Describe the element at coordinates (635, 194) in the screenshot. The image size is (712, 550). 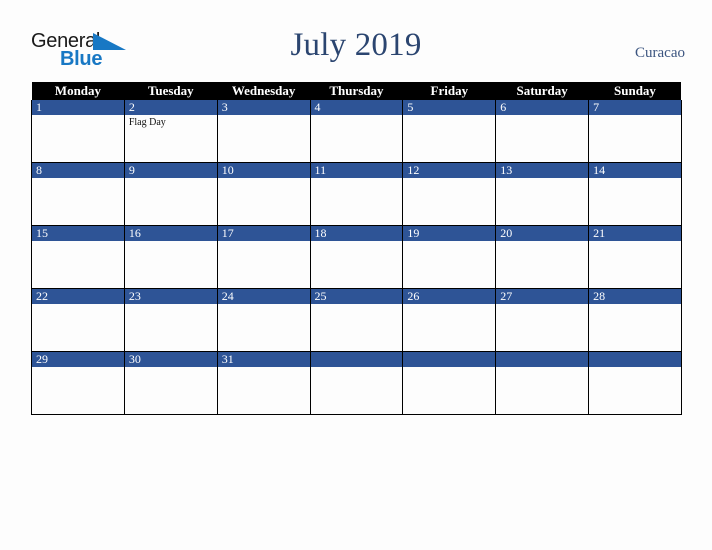
I see `calendar-day-cell: 14` at that location.